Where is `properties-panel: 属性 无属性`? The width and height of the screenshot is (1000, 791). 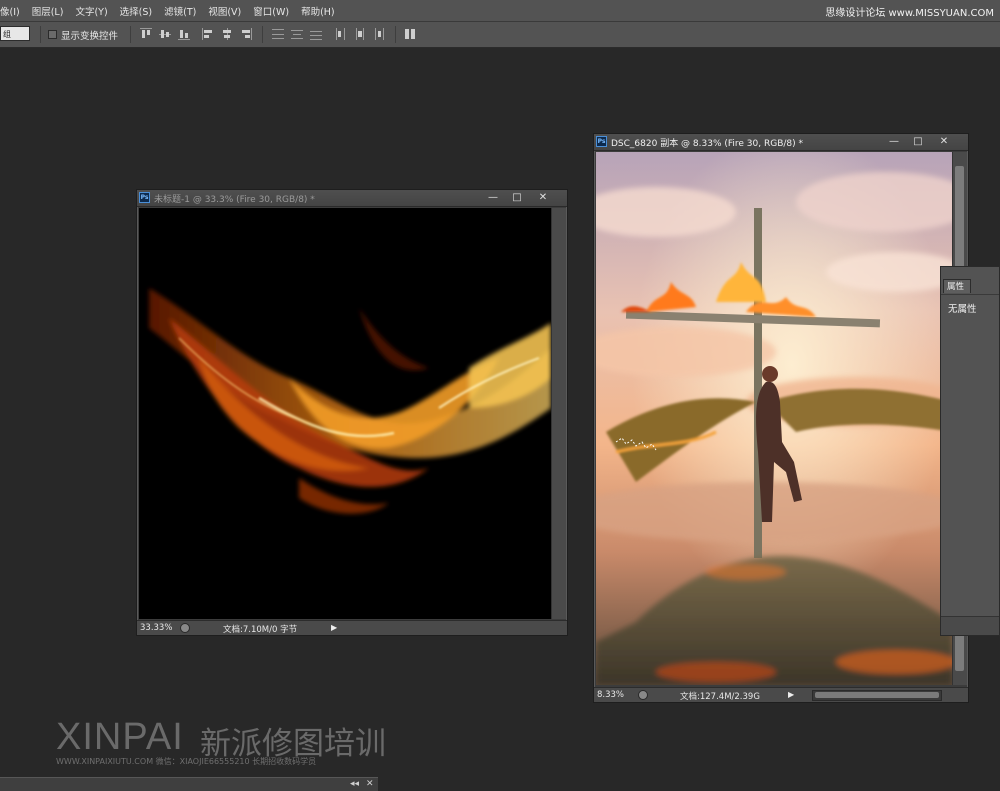 properties-panel: 属性 无属性 is located at coordinates (970, 451).